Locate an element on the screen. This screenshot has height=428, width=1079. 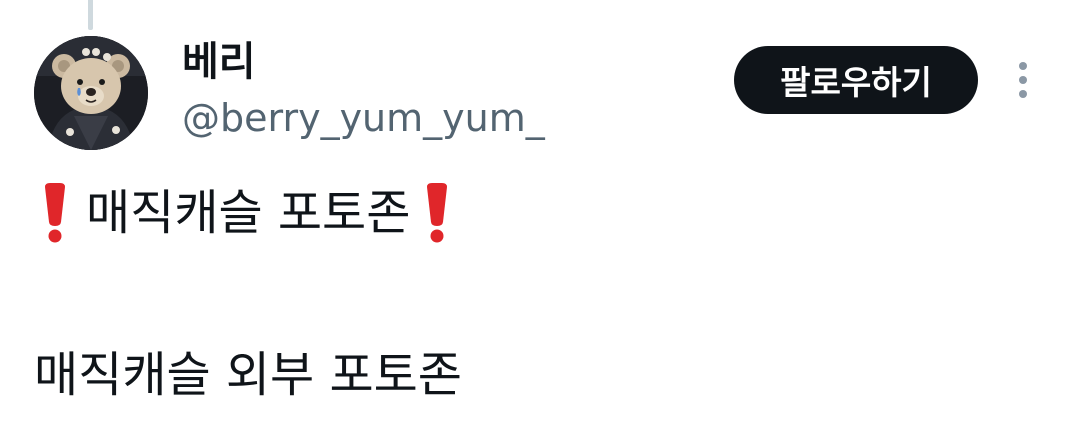
tweet-text-line-2: 매직캐슬 외부 포토존 is located at coordinates (248, 375).